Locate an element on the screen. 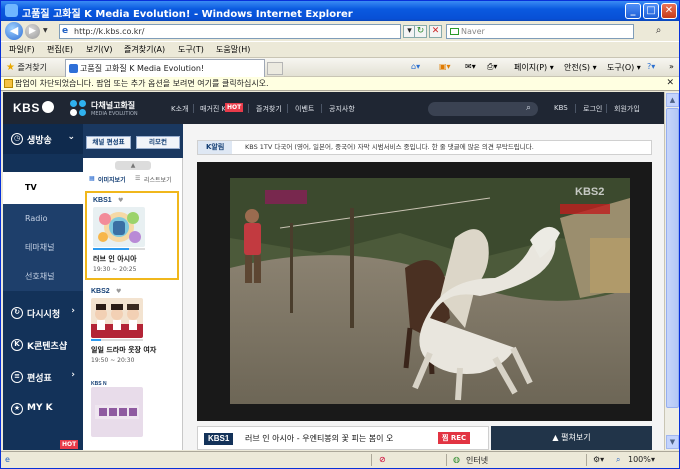 This screenshot has width=680, height=469. new-tab-button is located at coordinates (275, 68).